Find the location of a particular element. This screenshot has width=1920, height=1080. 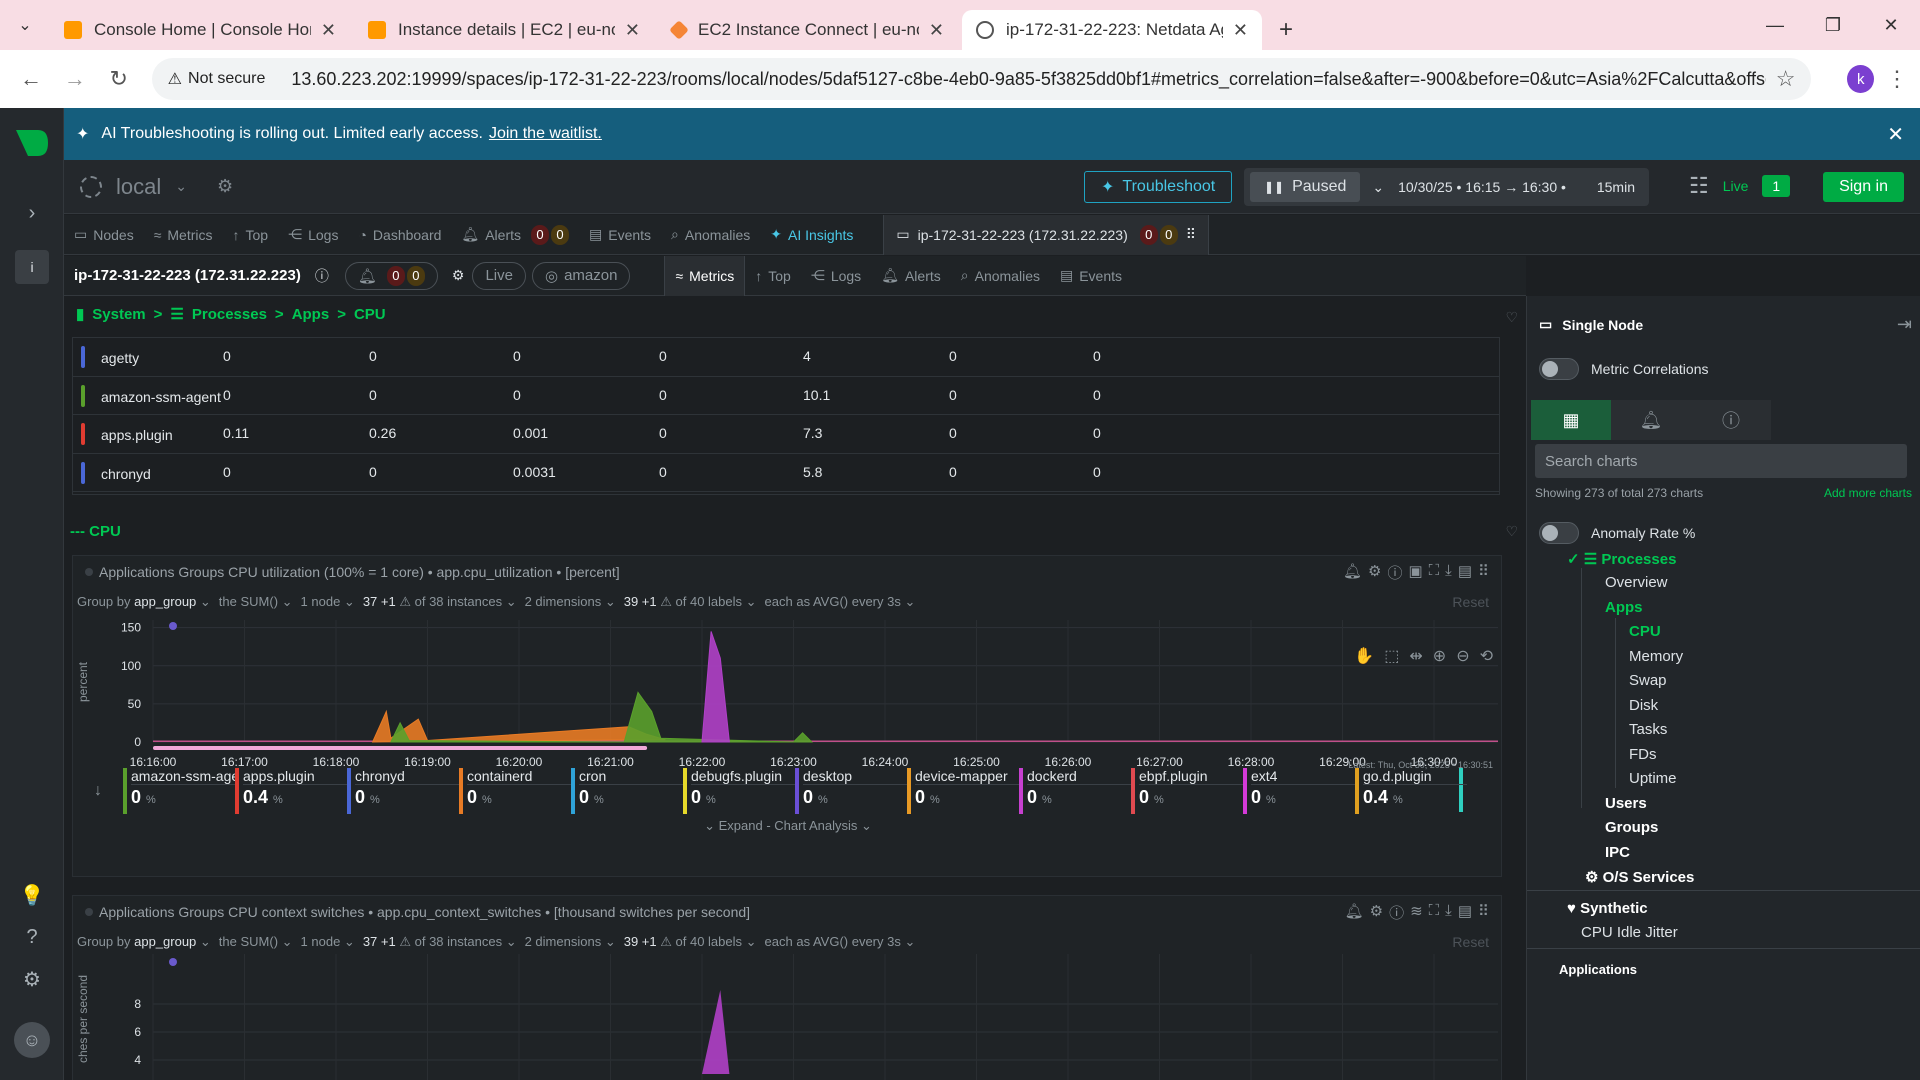

user-avatar: ☺ is located at coordinates (32, 1040).